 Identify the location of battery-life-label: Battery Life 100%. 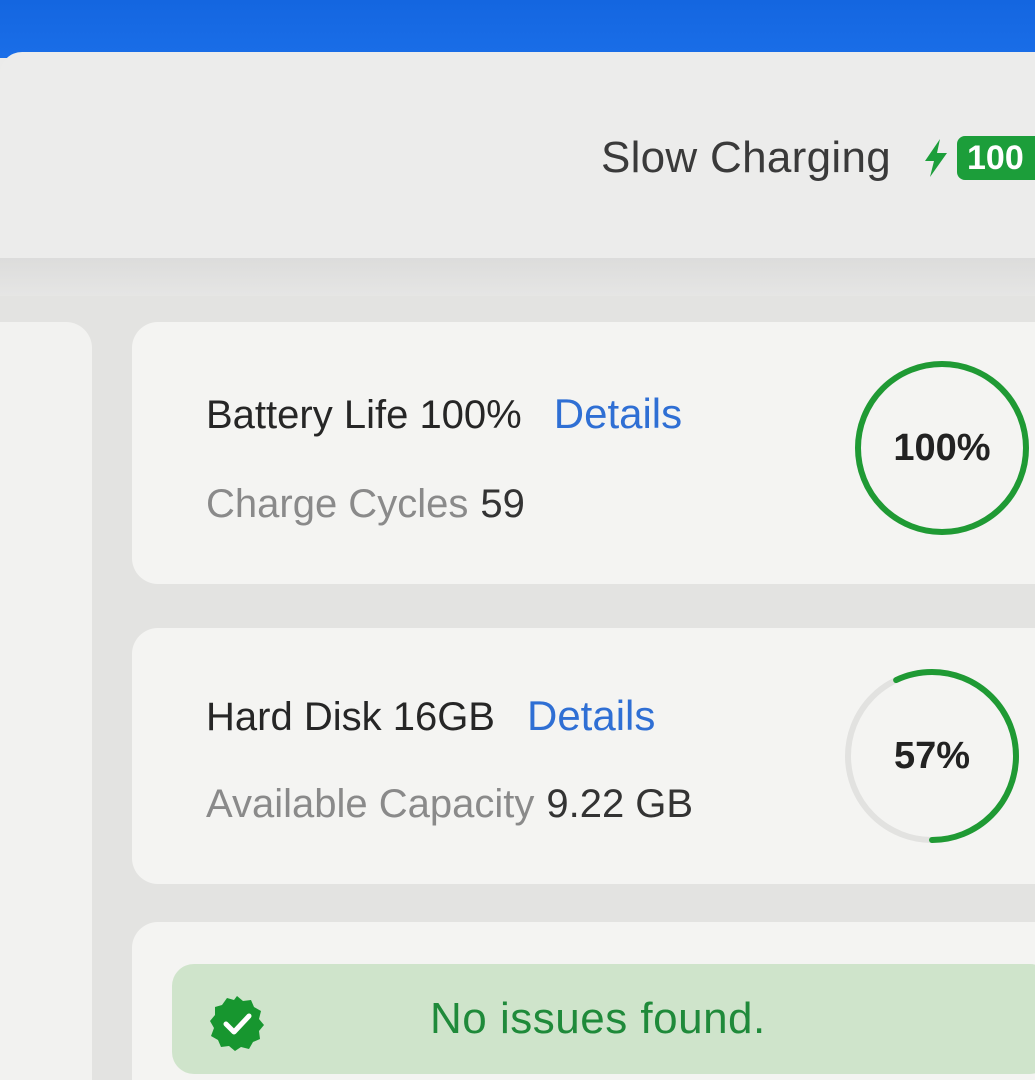
(364, 415).